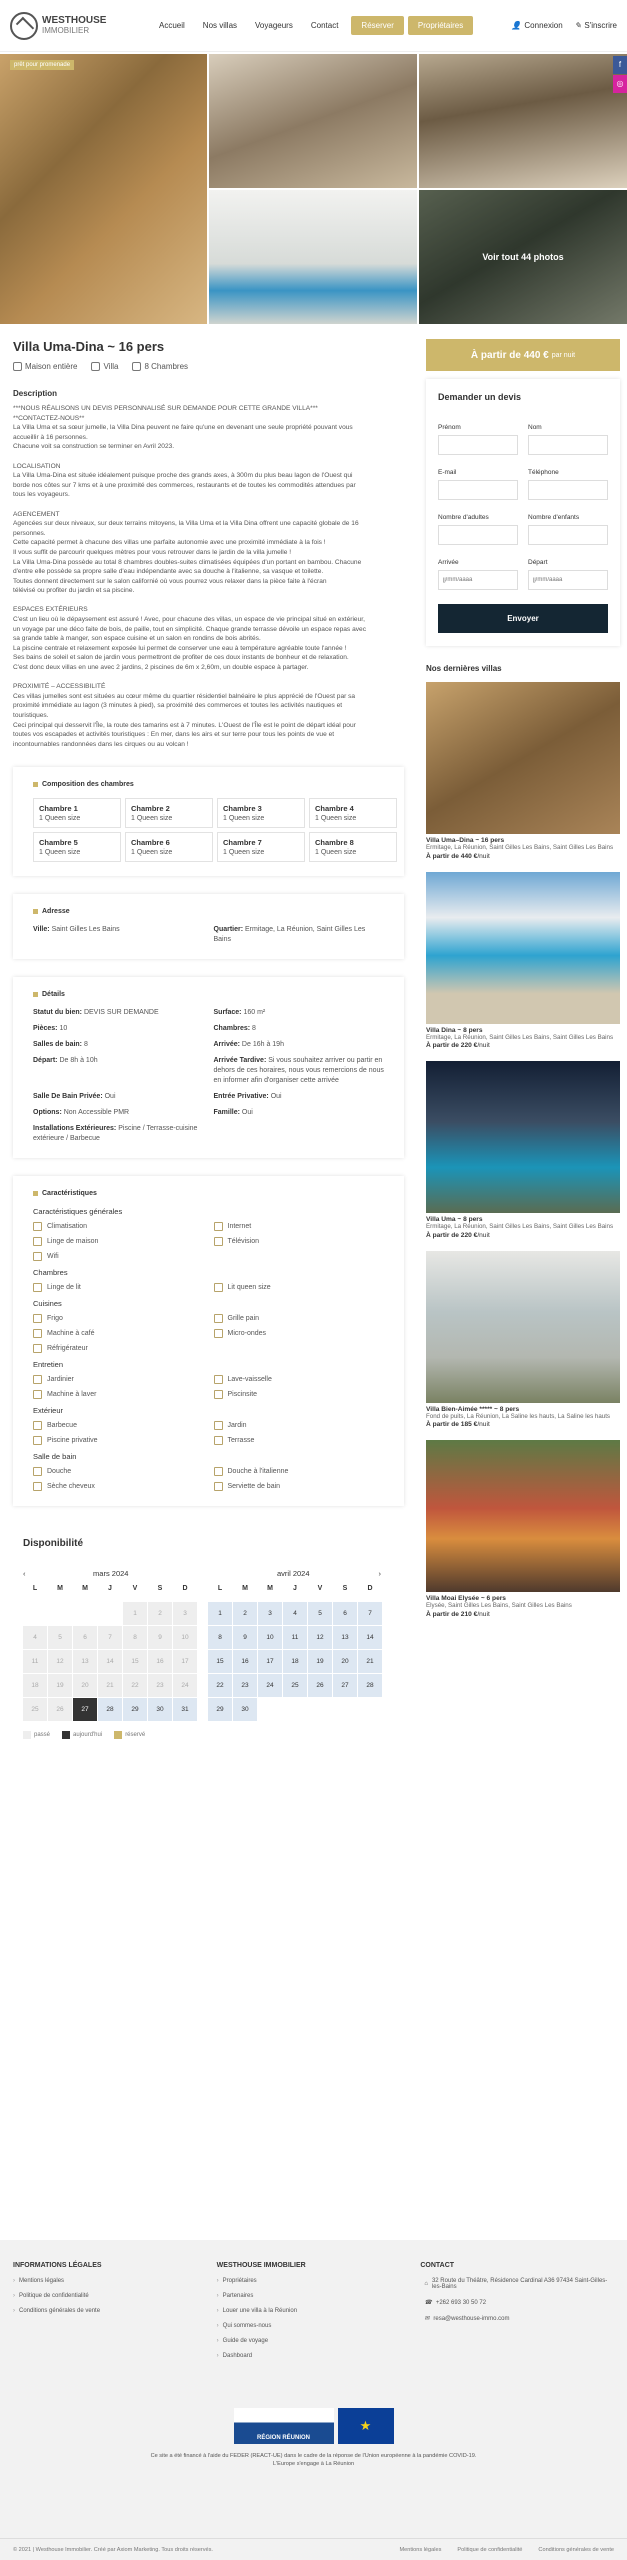 This screenshot has height=2560, width=627. What do you see at coordinates (523, 1045) in the screenshot?
I see `villa-price: À partir de 220 €/nuit` at bounding box center [523, 1045].